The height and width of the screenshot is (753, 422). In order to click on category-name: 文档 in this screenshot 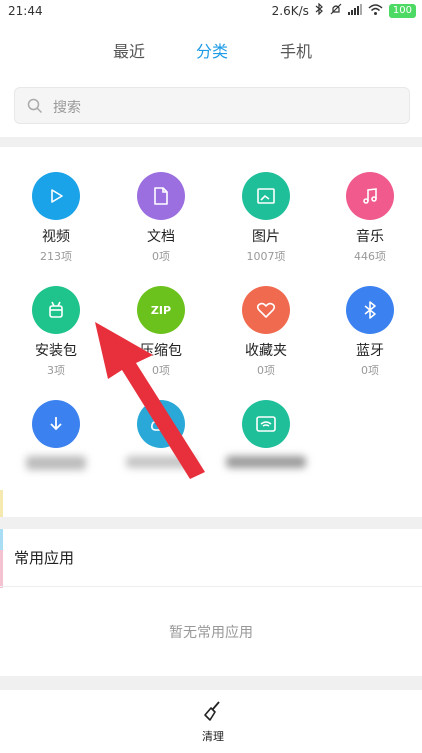, I will do `click(161, 237)`.